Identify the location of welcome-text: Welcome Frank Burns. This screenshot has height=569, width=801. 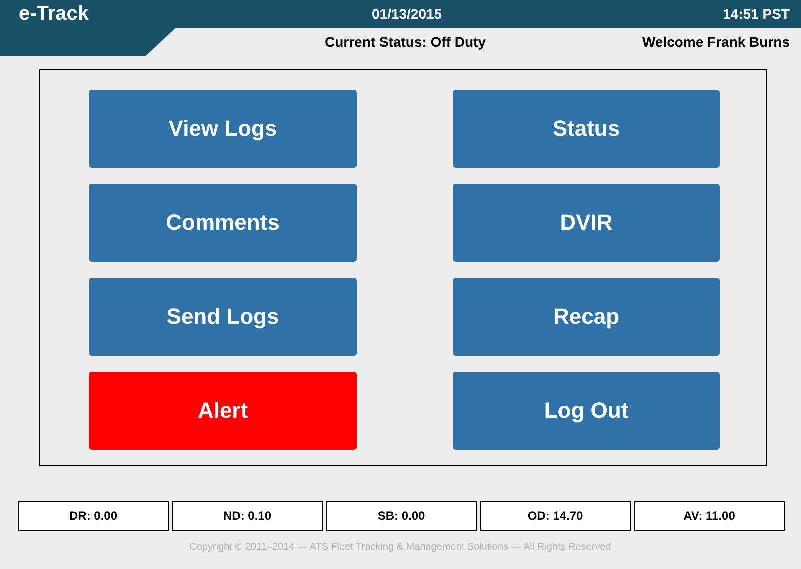
(716, 42).